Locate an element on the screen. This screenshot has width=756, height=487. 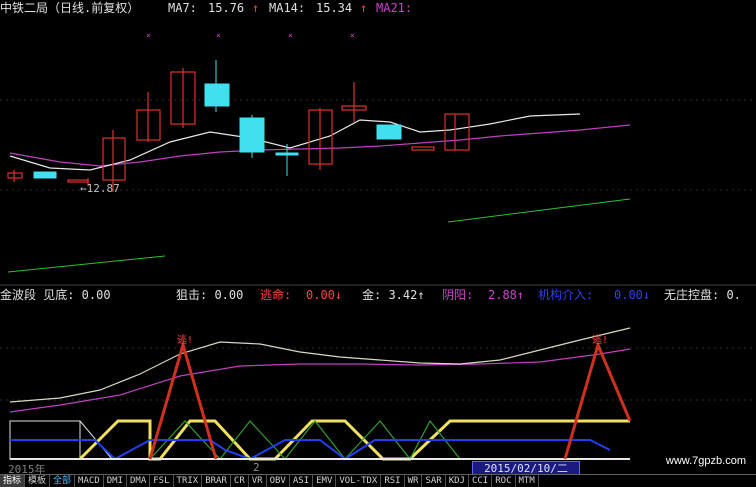
indicator-institution-value: 0.00↓ is located at coordinates (632, 295).